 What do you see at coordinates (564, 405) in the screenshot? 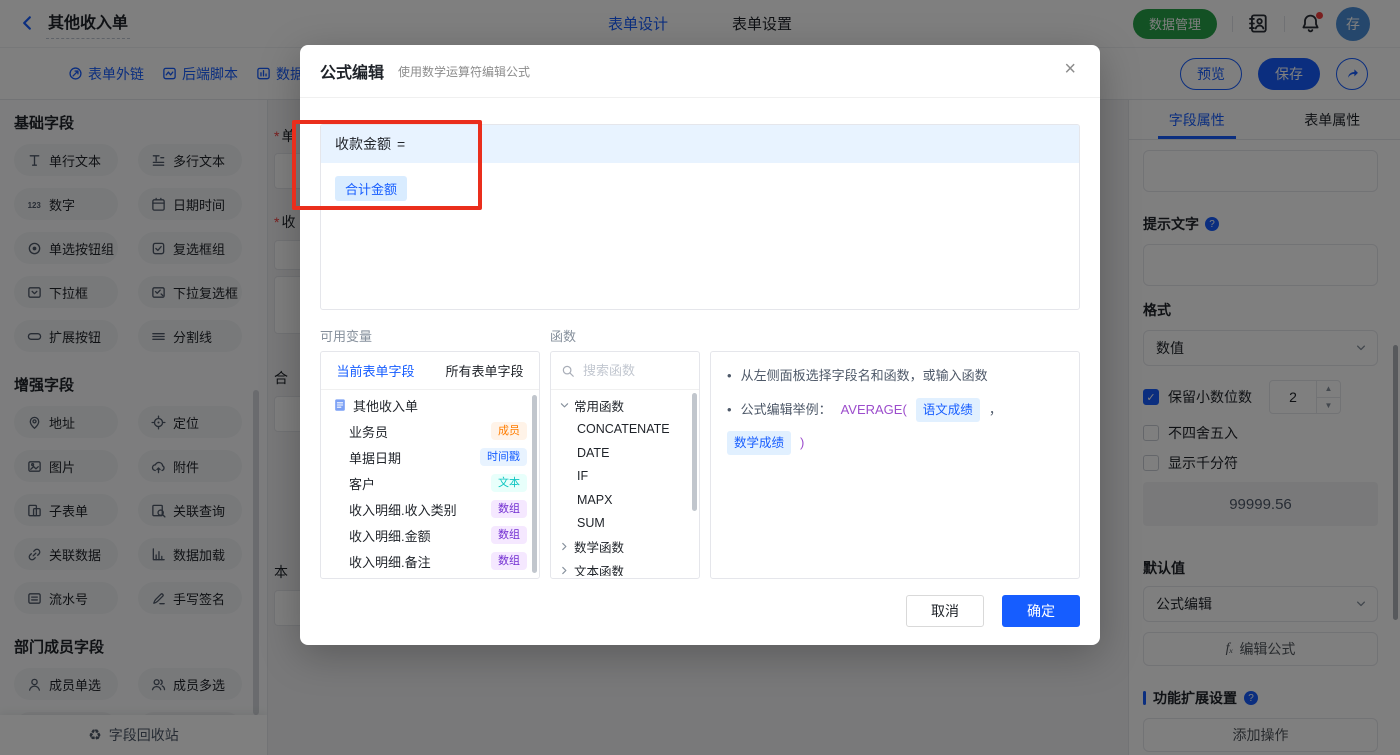
I see `caret-down-icon` at bounding box center [564, 405].